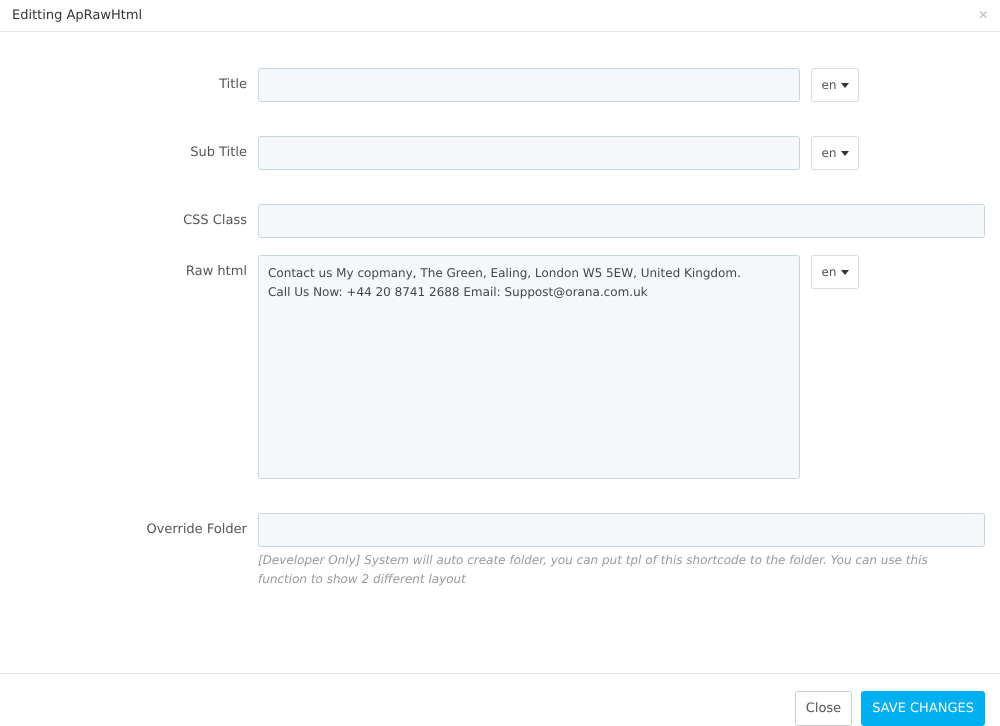 This screenshot has height=726, width=1000. I want to click on close-button: Close, so click(823, 708).